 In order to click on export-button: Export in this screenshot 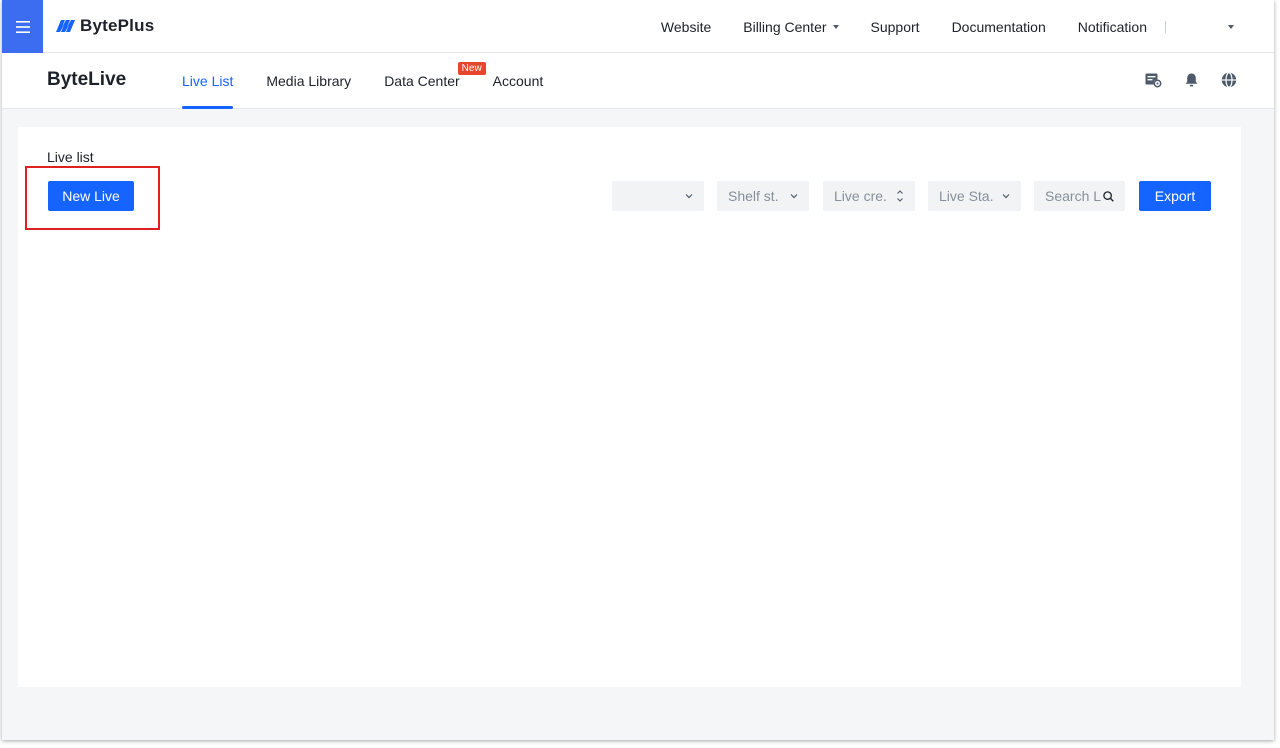, I will do `click(1175, 196)`.